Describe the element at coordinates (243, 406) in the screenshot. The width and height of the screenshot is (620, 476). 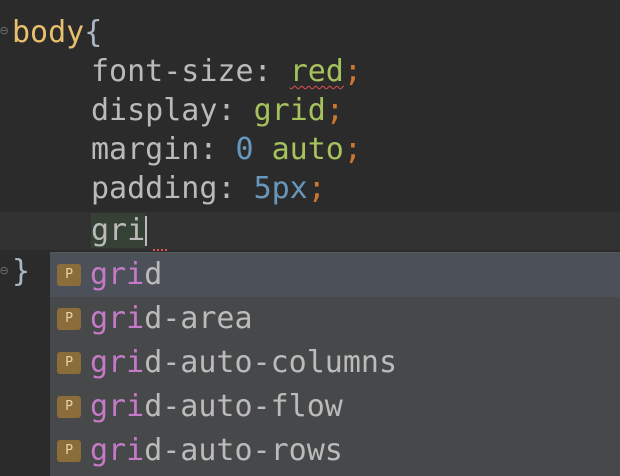
I see `completion-rest: d-auto-flow` at that location.